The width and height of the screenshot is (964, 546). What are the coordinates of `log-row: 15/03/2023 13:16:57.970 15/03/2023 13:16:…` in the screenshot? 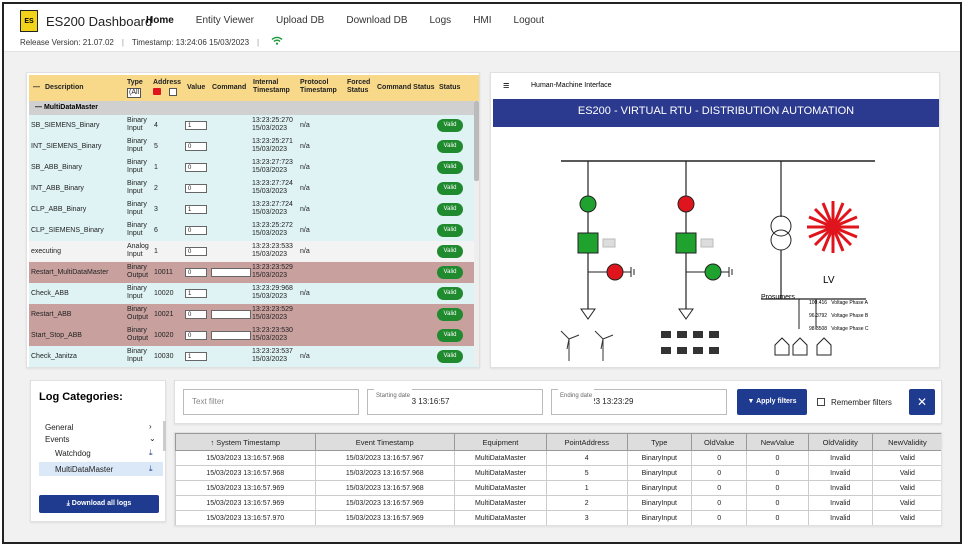 It's located at (558, 517).